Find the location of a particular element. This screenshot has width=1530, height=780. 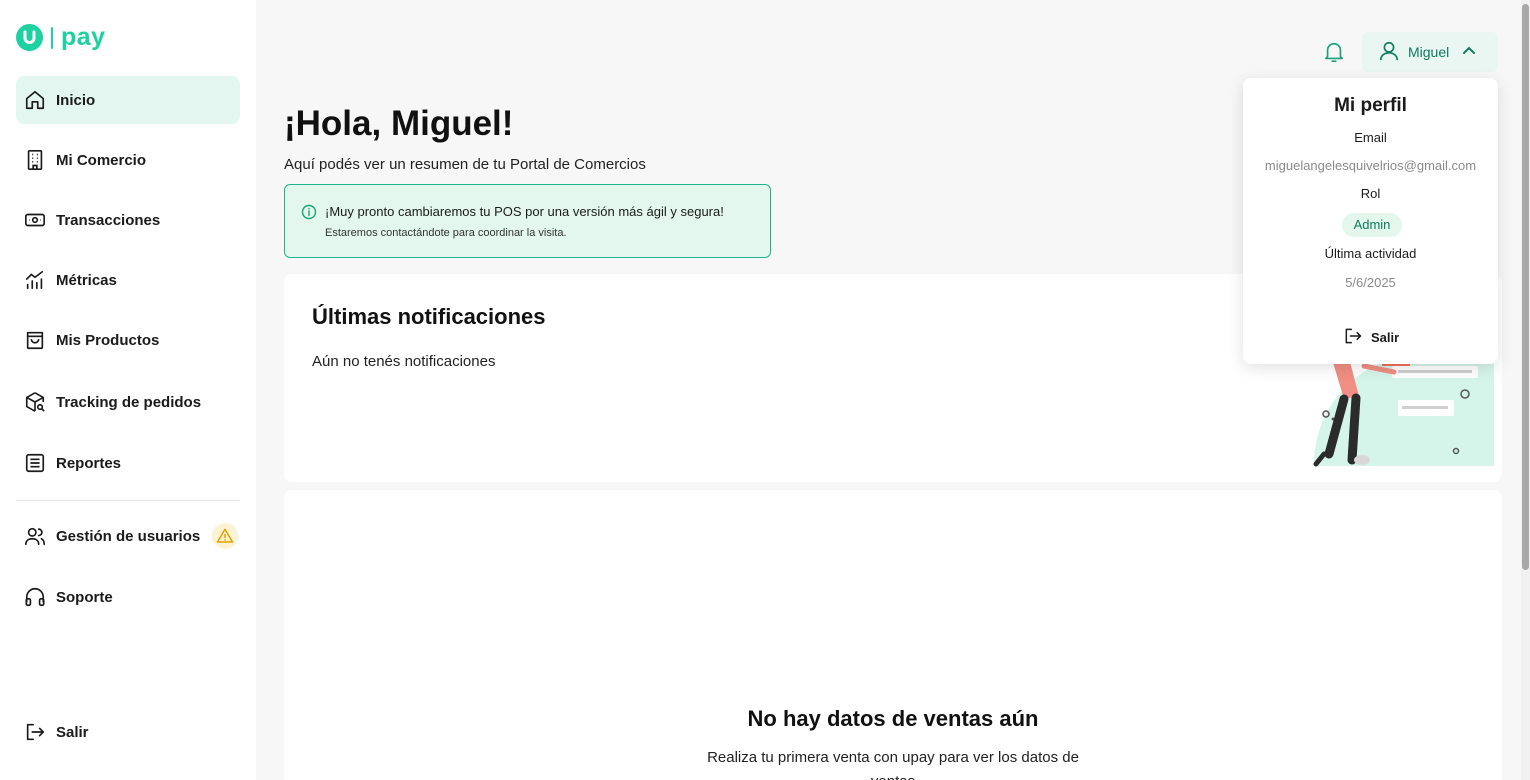

user-icon is located at coordinates (1389, 52).